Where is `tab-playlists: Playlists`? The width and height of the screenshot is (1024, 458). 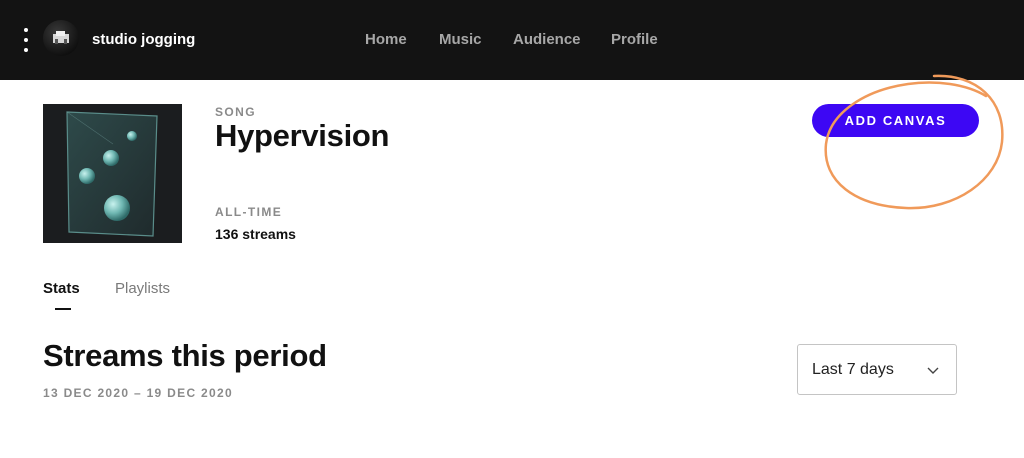 tab-playlists: Playlists is located at coordinates (142, 288).